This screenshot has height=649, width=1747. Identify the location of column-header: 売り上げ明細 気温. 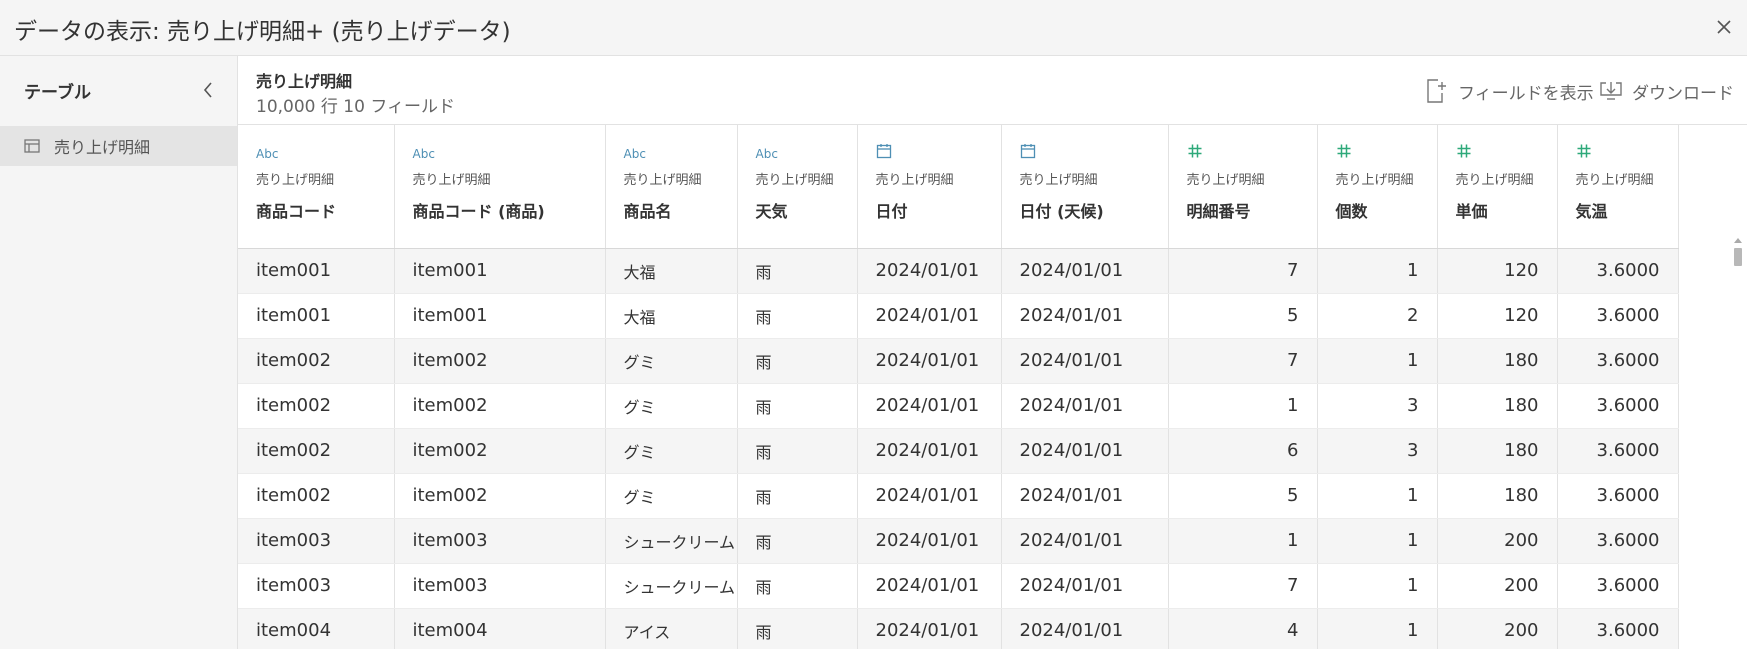
(1618, 187).